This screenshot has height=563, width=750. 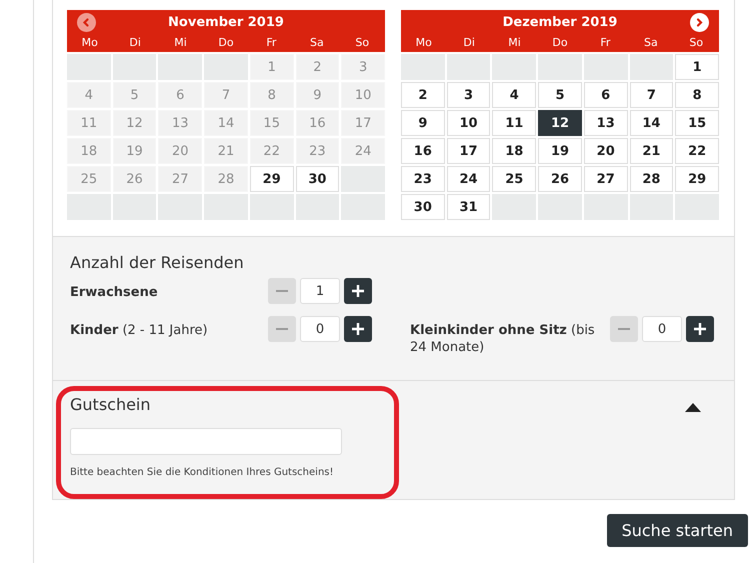 I want to click on voucher-field, so click(x=206, y=441).